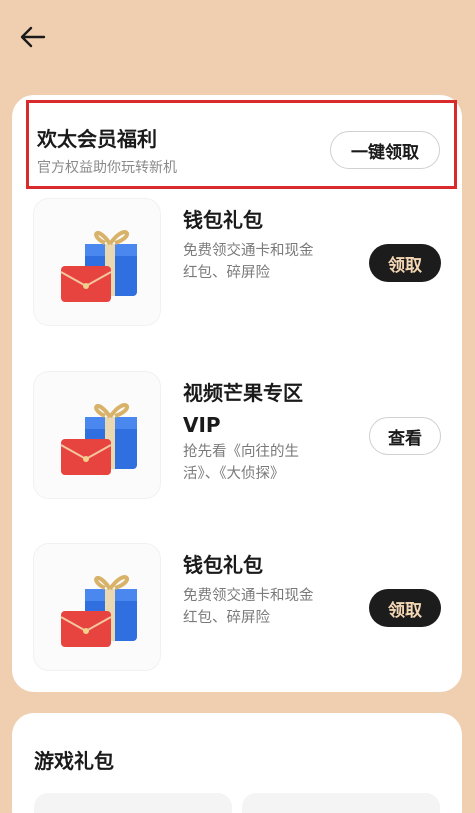 This screenshot has width=475, height=813. I want to click on claim-all-button: 一键领取, so click(385, 150).